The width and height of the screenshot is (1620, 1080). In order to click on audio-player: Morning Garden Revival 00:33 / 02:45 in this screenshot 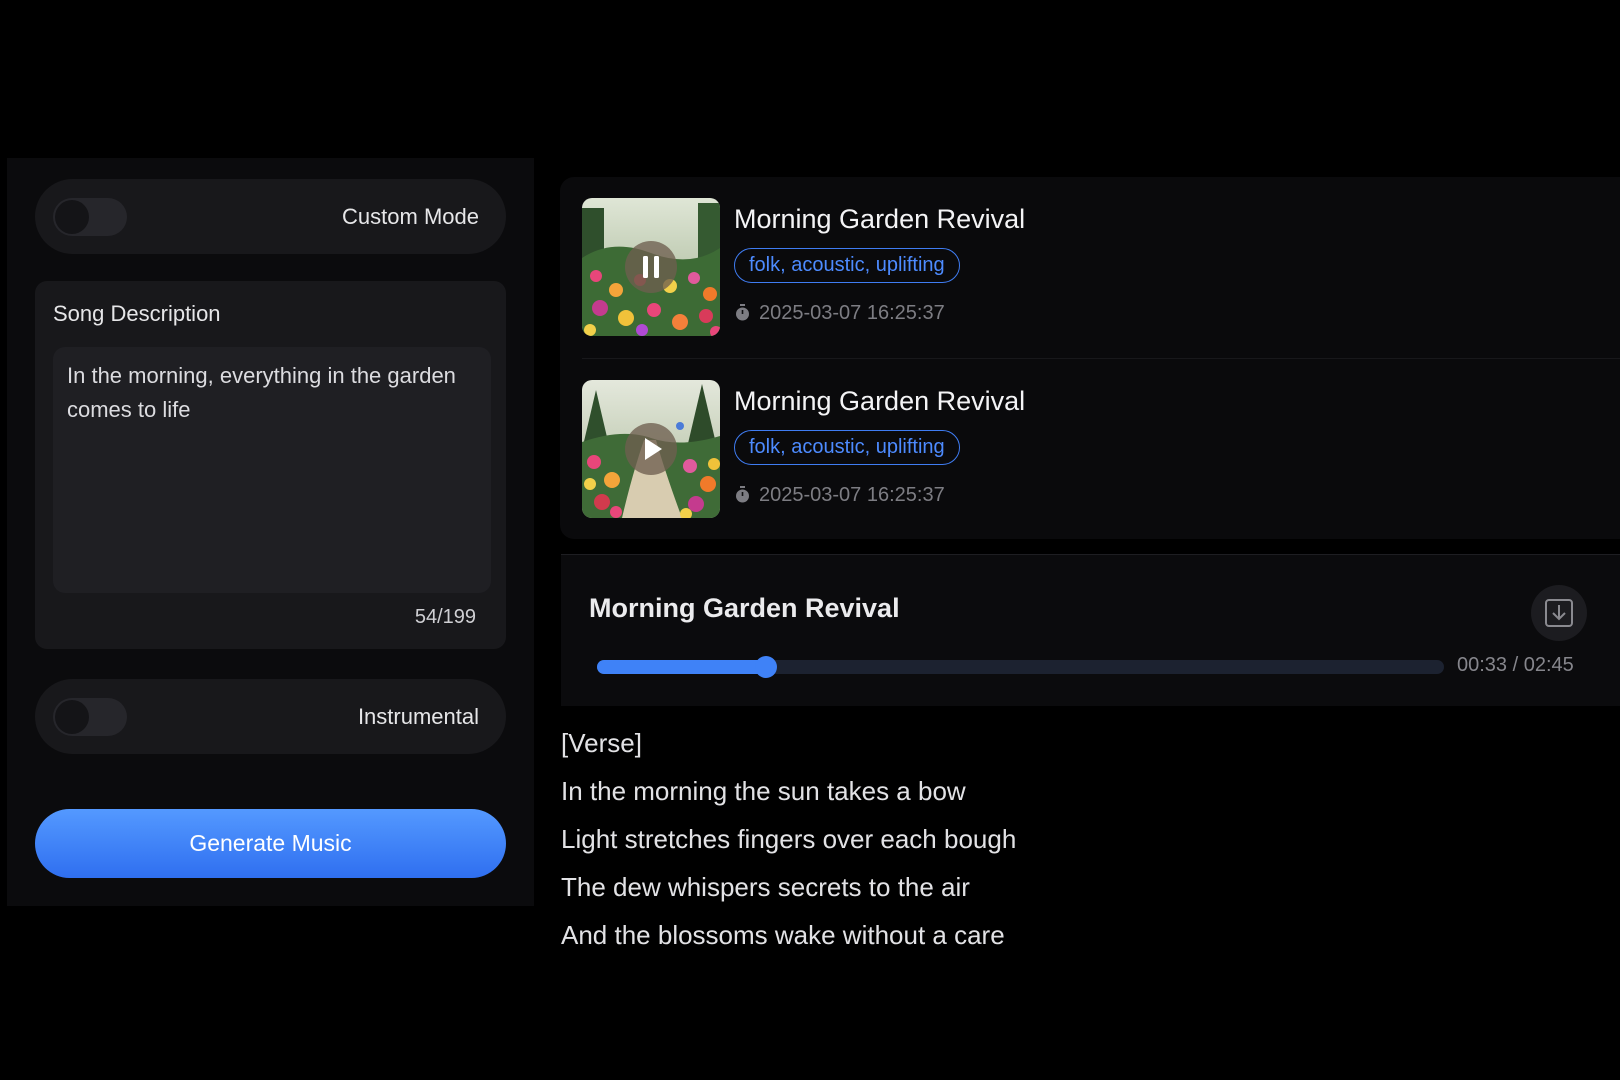, I will do `click(1090, 630)`.